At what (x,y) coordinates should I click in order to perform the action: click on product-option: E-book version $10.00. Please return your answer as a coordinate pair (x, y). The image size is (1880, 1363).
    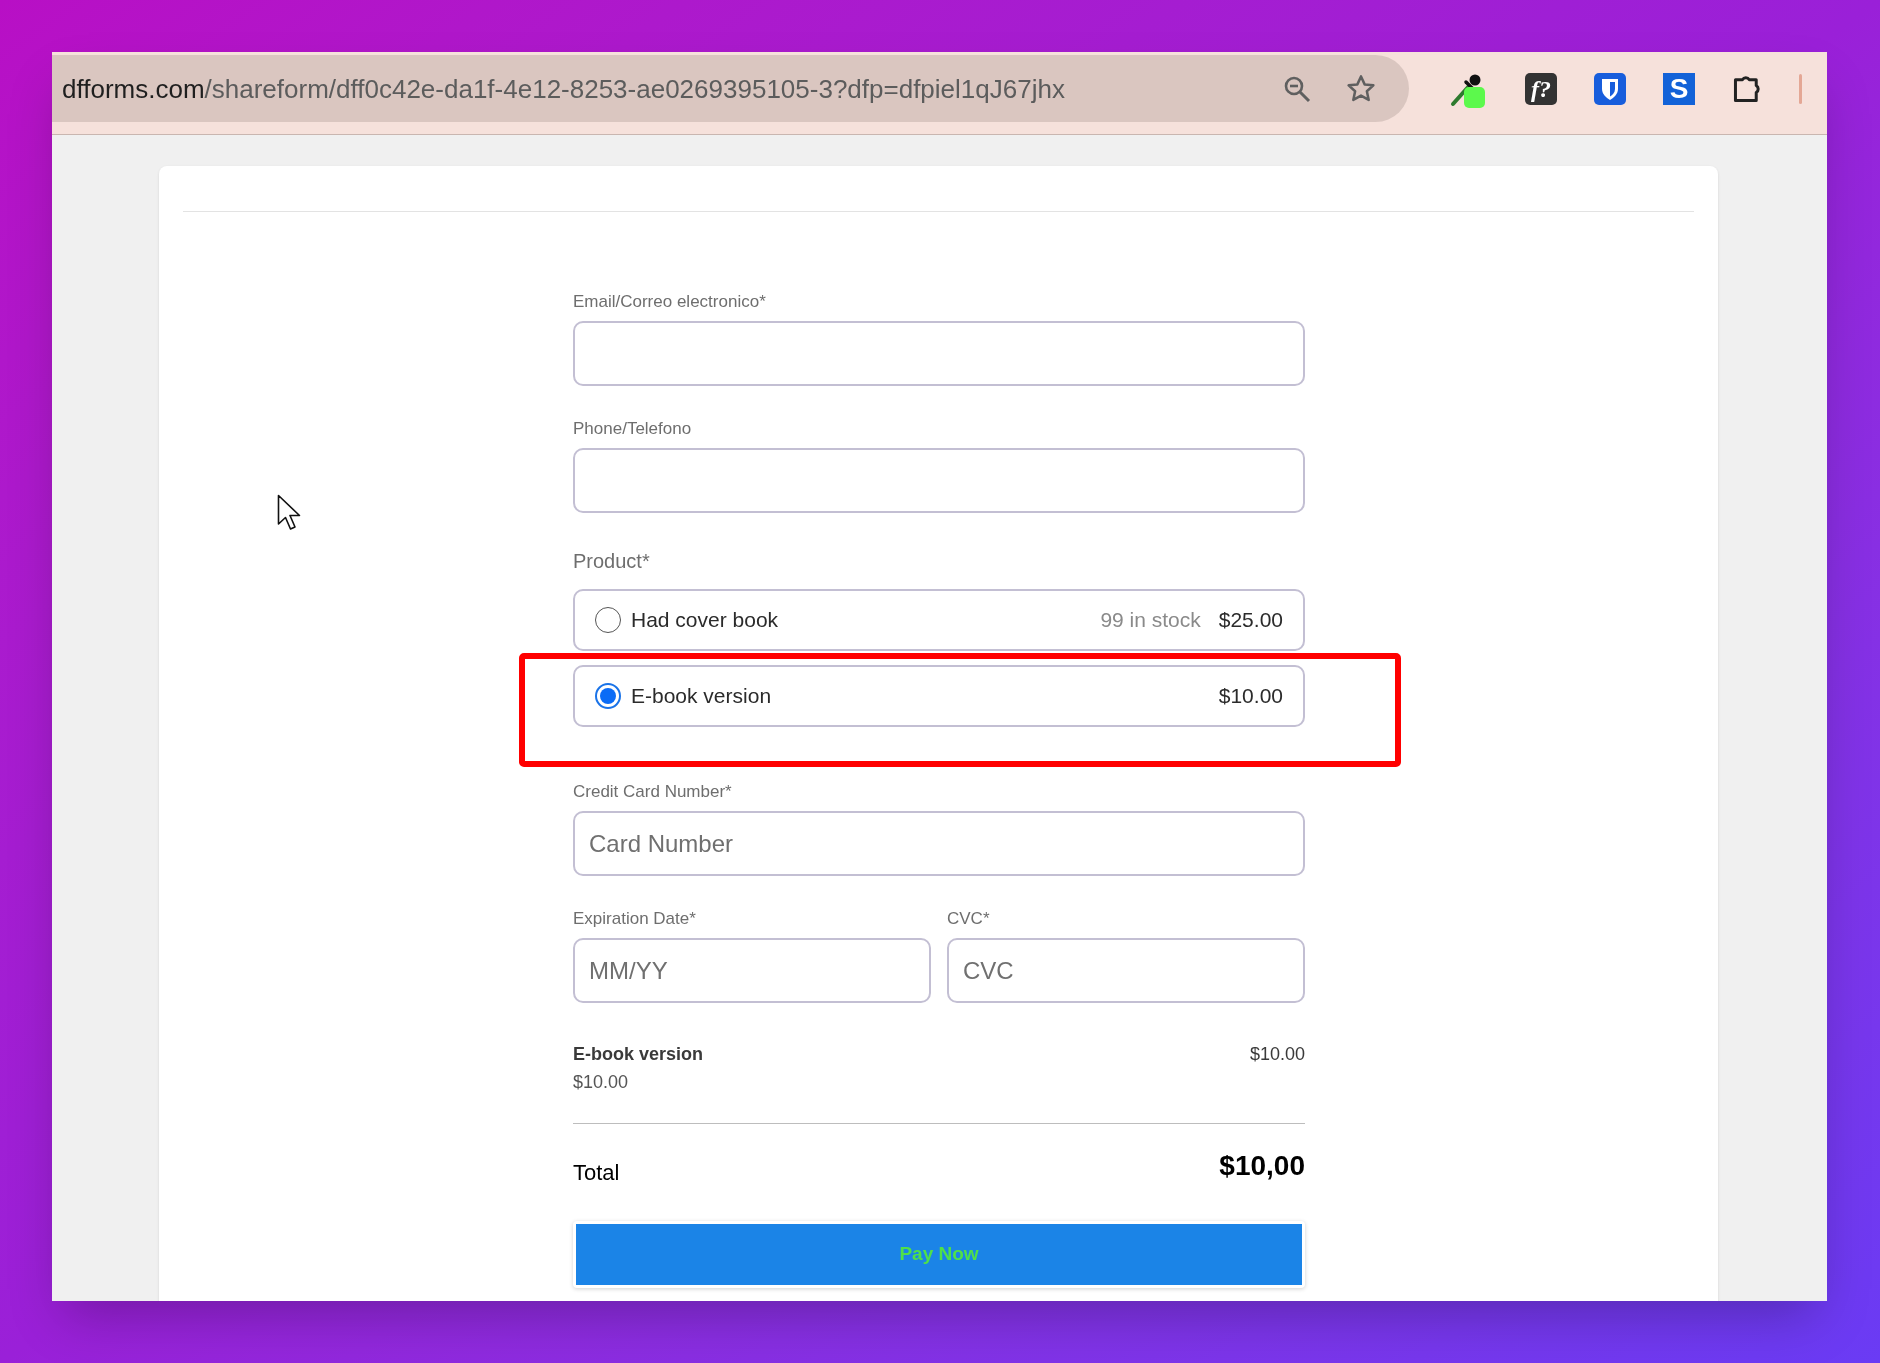
    Looking at the image, I should click on (939, 696).